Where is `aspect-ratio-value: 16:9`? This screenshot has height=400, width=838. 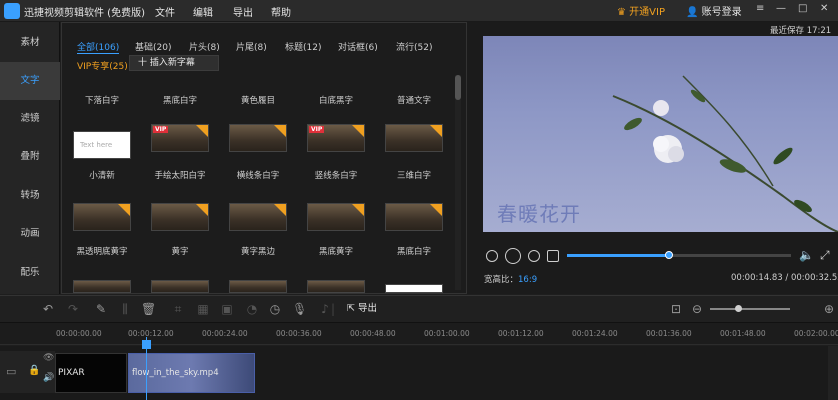 aspect-ratio-value: 16:9 is located at coordinates (527, 280).